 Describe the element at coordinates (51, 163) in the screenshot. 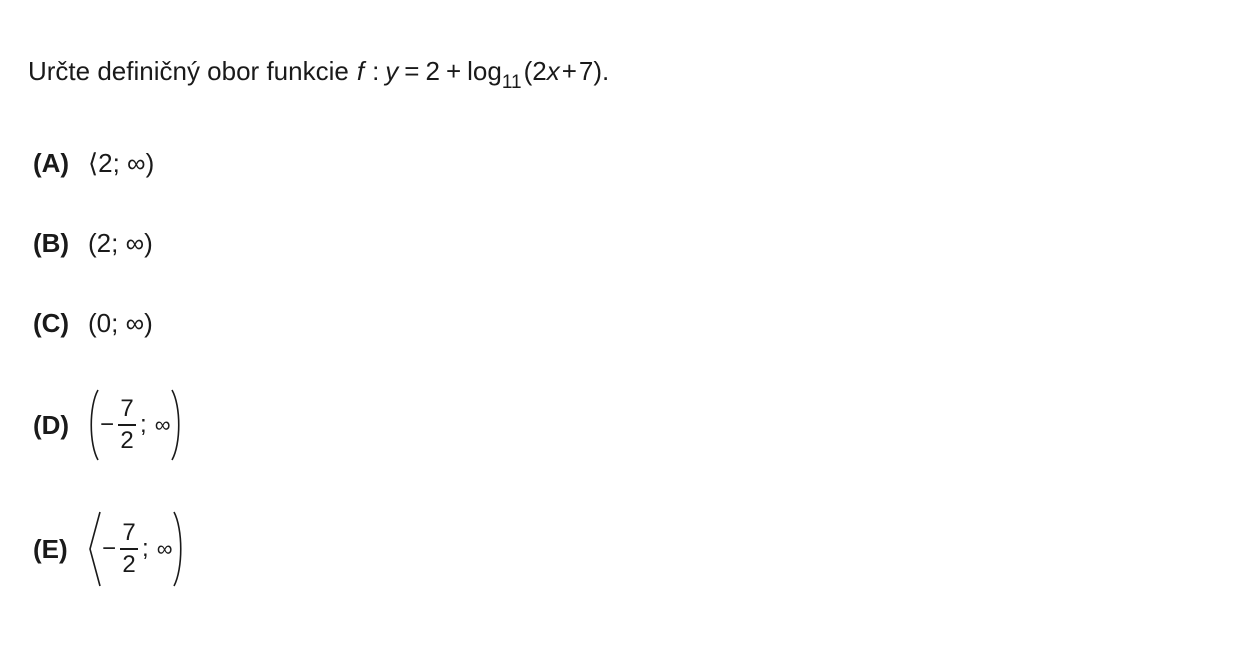

I see `option-a-label: (A)` at that location.